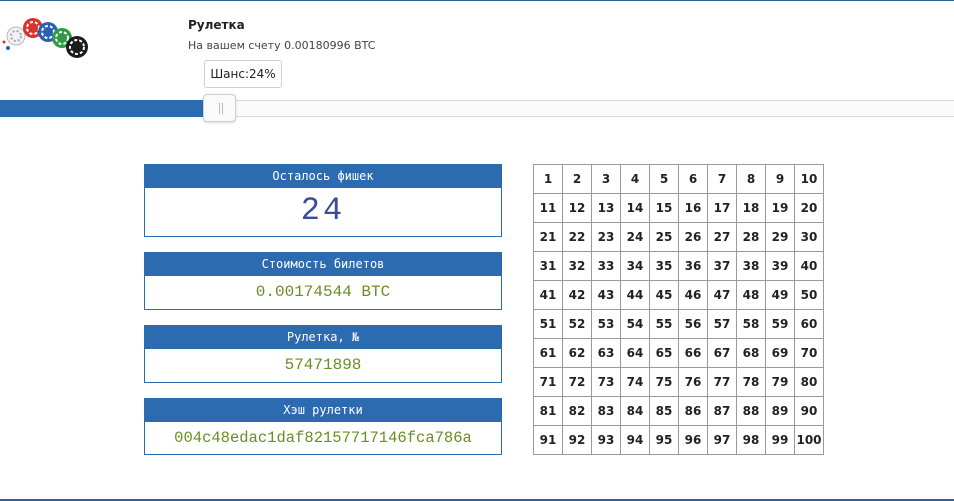  Describe the element at coordinates (635, 382) in the screenshot. I see `number-cell: 74` at that location.